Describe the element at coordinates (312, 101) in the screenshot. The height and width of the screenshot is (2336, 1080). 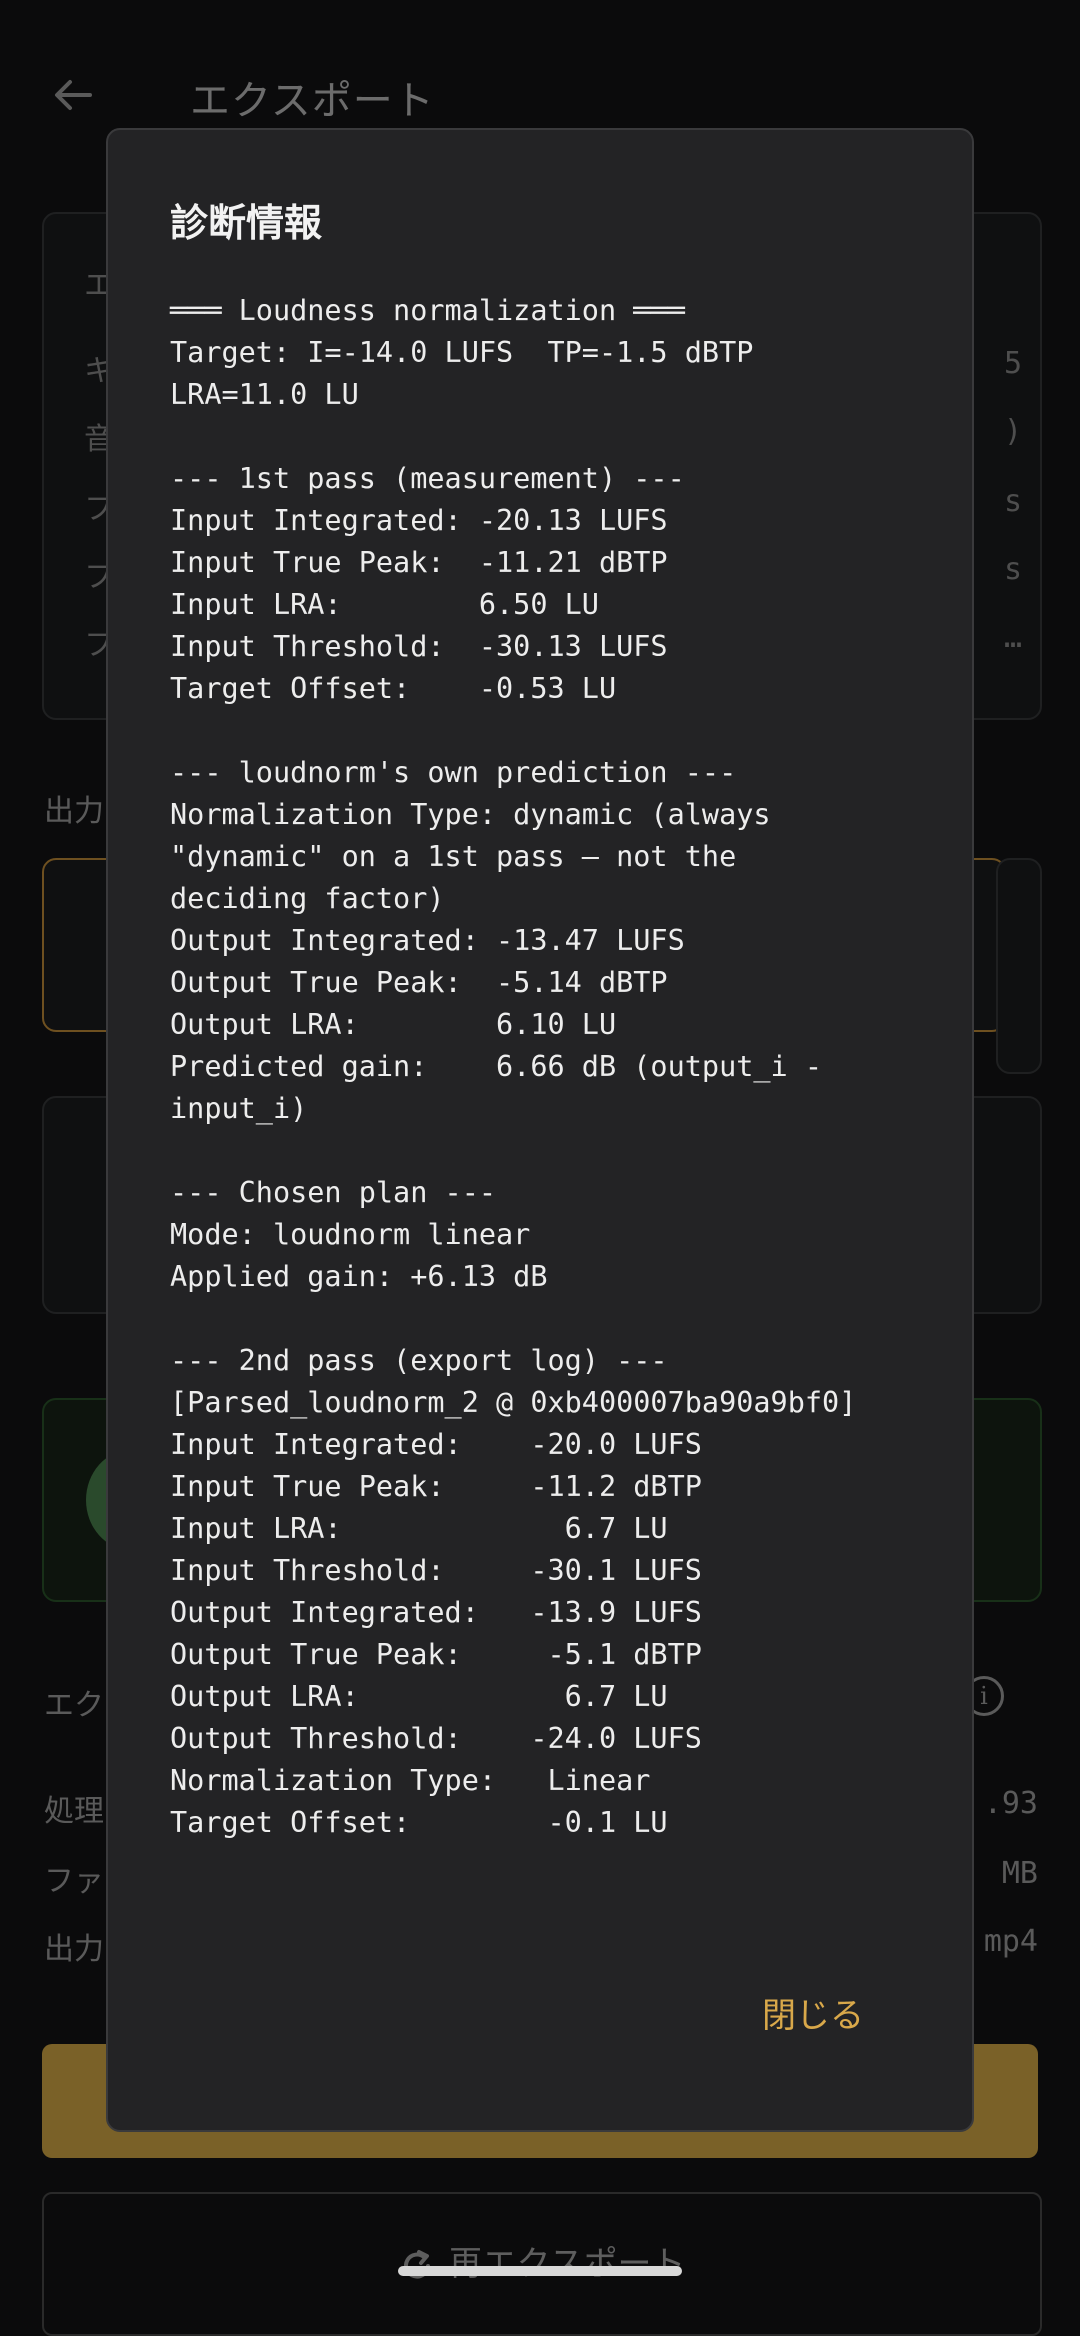
I see `page-title: エクスポート` at that location.